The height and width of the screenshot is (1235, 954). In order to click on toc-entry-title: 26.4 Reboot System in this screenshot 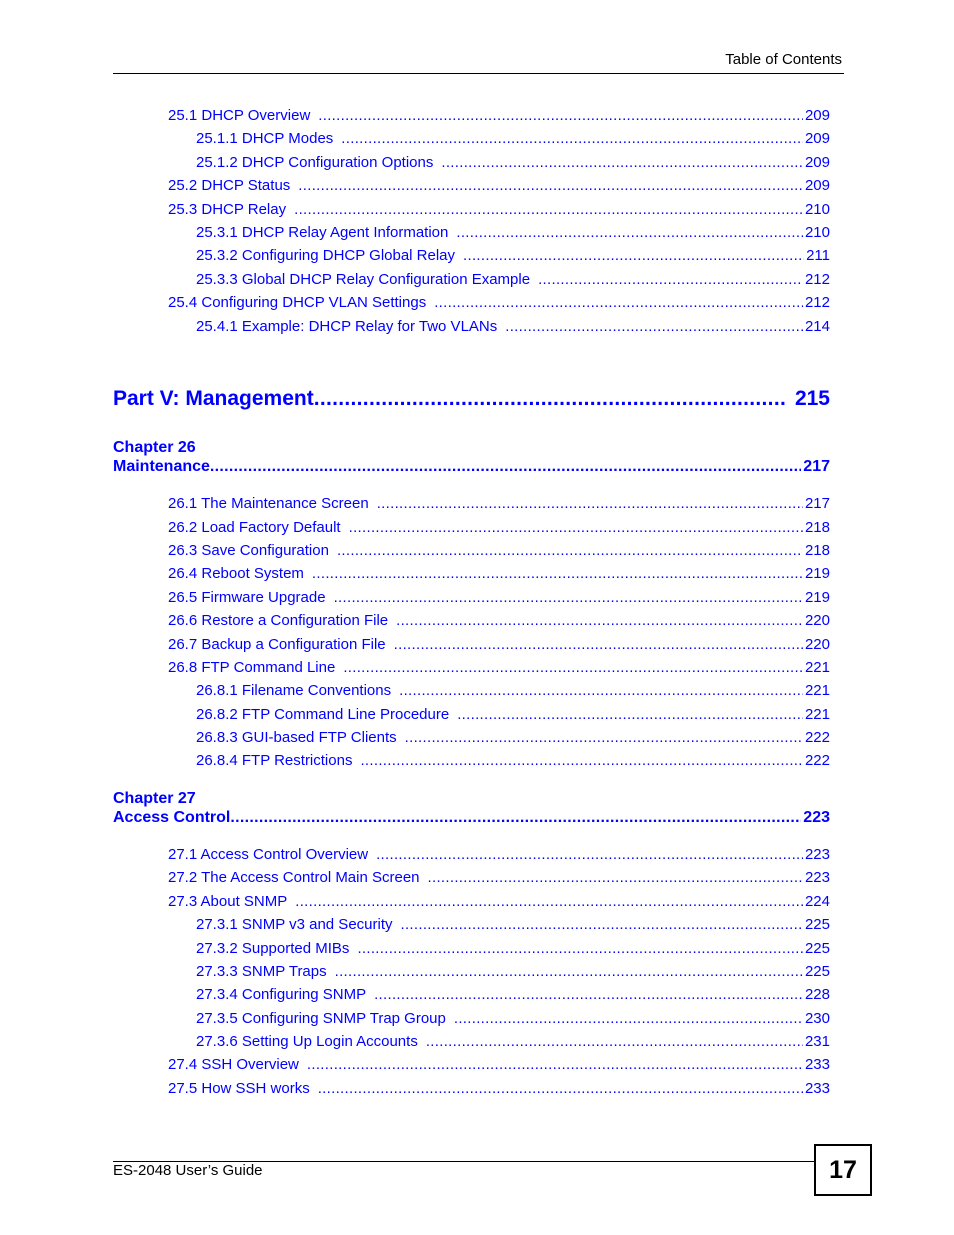, I will do `click(236, 573)`.